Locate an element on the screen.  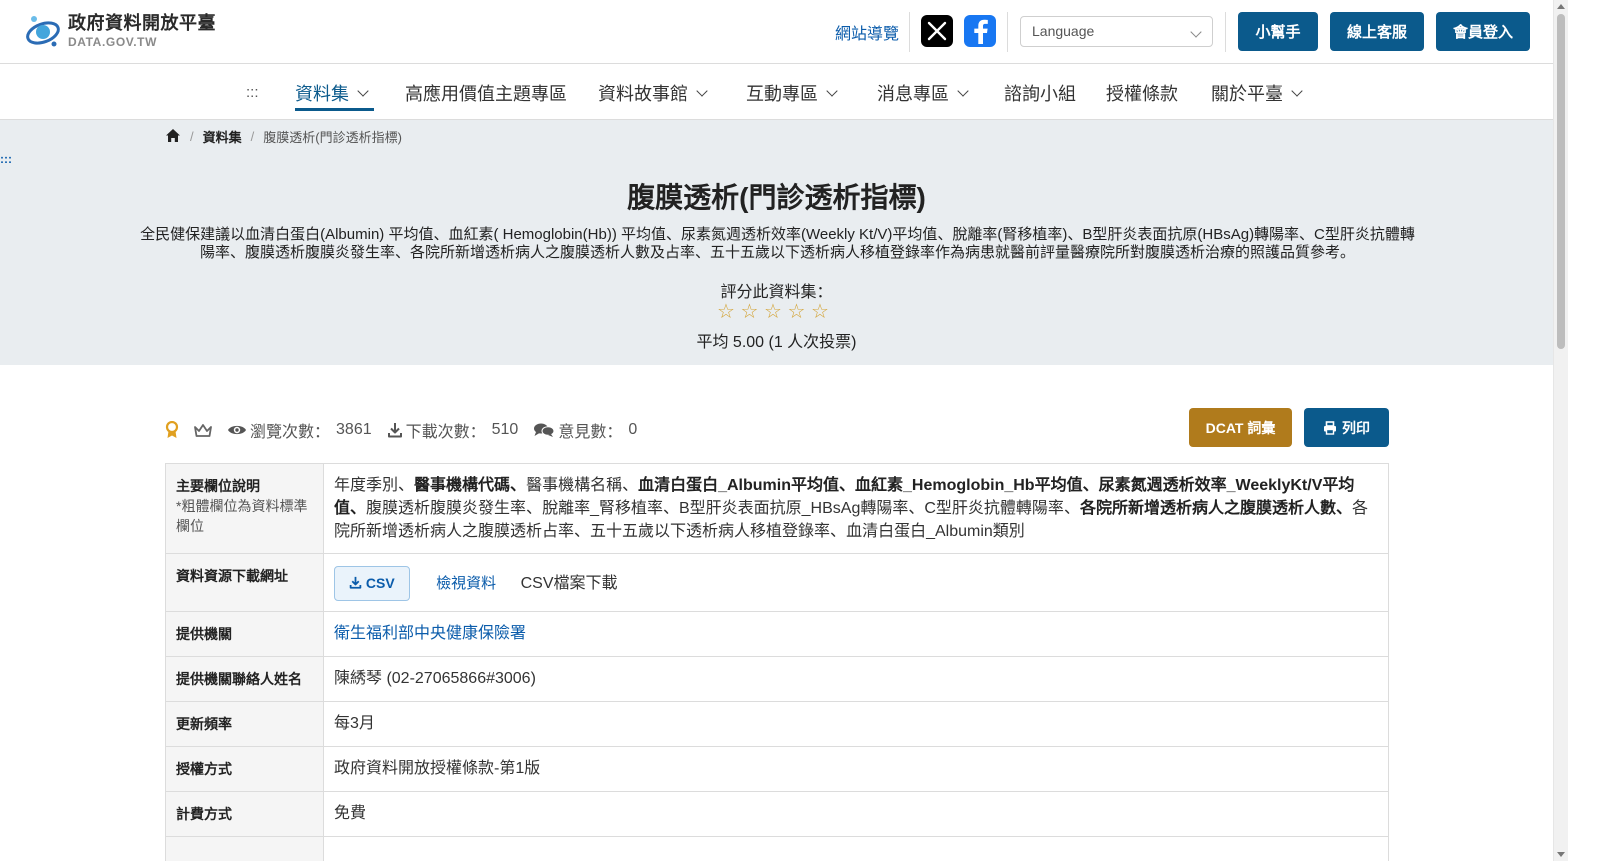
site-logo: 政府資料開放平臺 DATA.GOV.TW is located at coordinates (119, 31).